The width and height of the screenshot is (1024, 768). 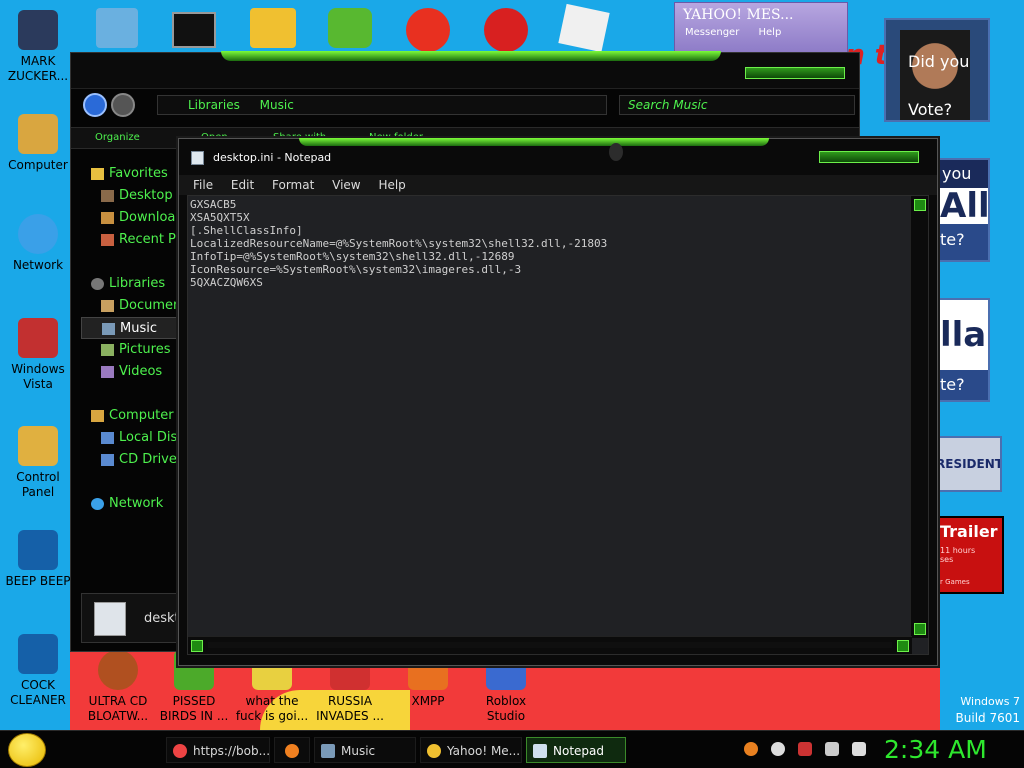 I want to click on sidebar-item-pictures: Pictures, so click(x=136, y=350).